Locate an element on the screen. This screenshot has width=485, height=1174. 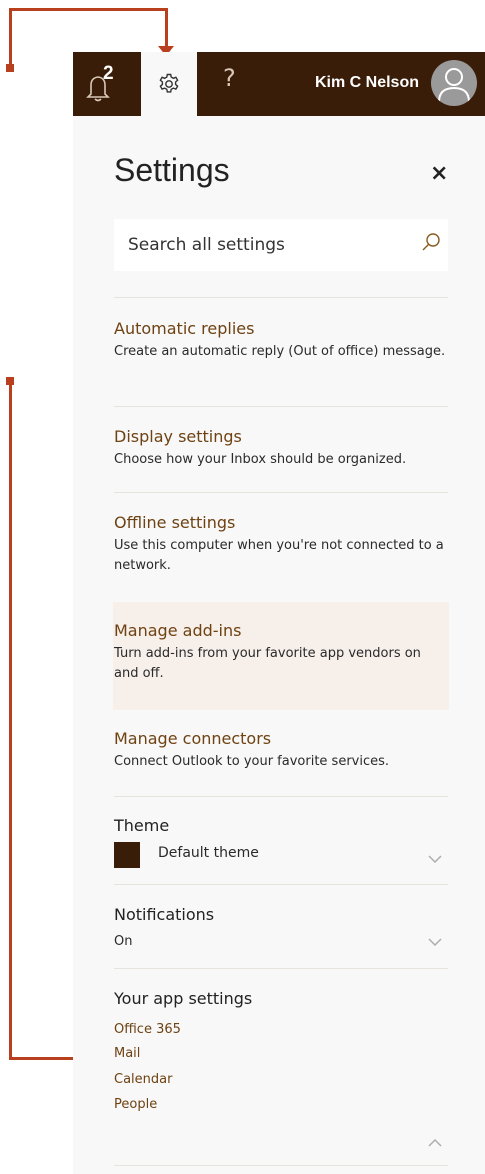
top-bar: 2 ? Kim C Nelson is located at coordinates (279, 84).